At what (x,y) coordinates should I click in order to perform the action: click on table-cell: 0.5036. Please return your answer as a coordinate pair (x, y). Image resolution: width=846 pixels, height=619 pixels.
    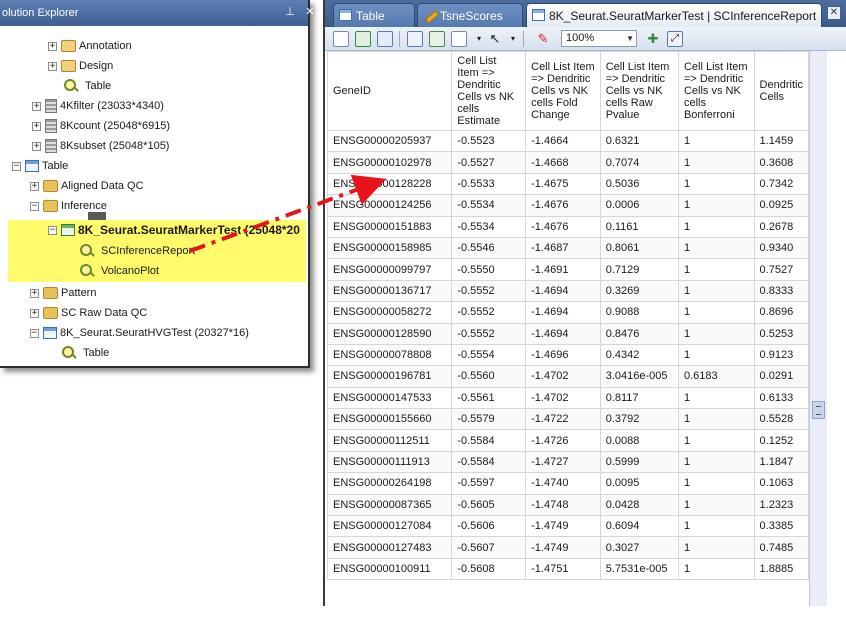
    Looking at the image, I should click on (639, 184).